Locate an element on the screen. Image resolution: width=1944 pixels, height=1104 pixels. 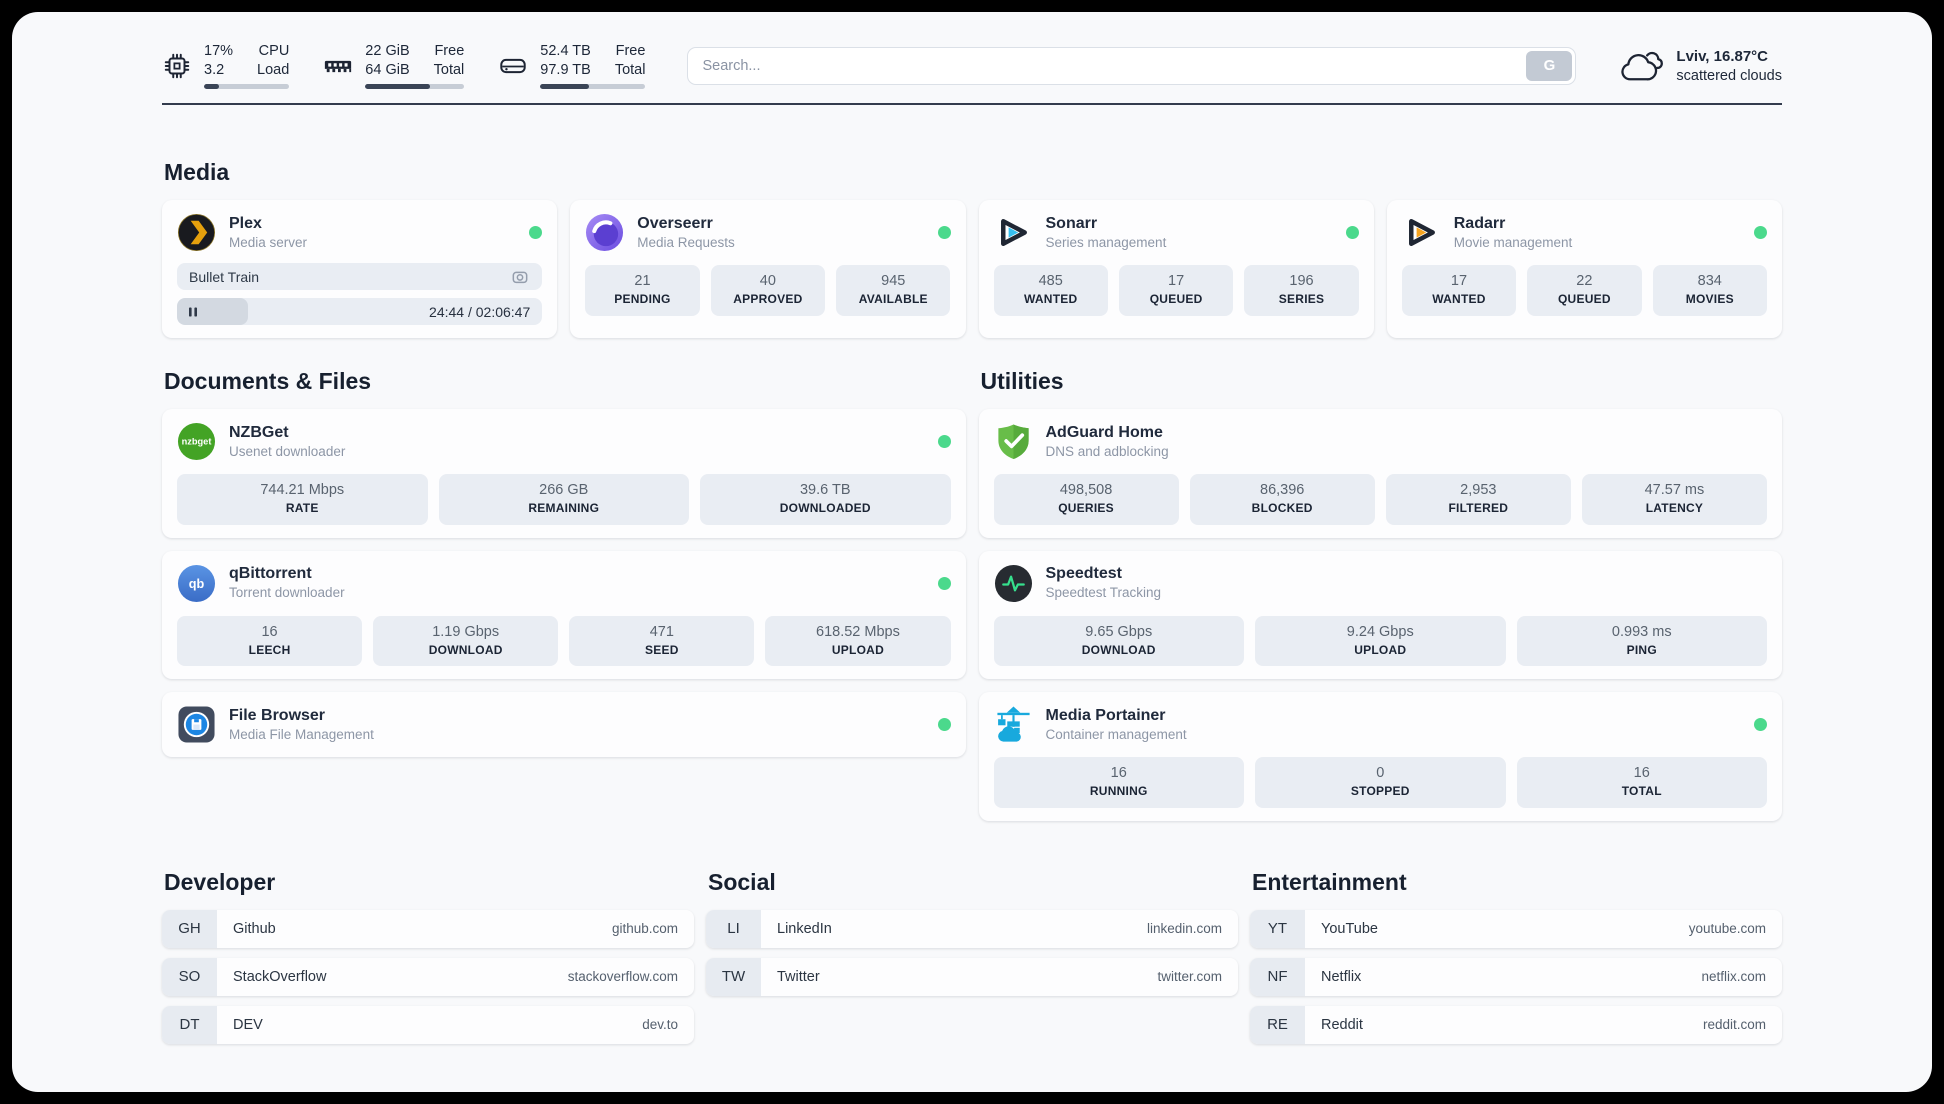
stat-total: 16 TOTAL is located at coordinates (1641, 782).